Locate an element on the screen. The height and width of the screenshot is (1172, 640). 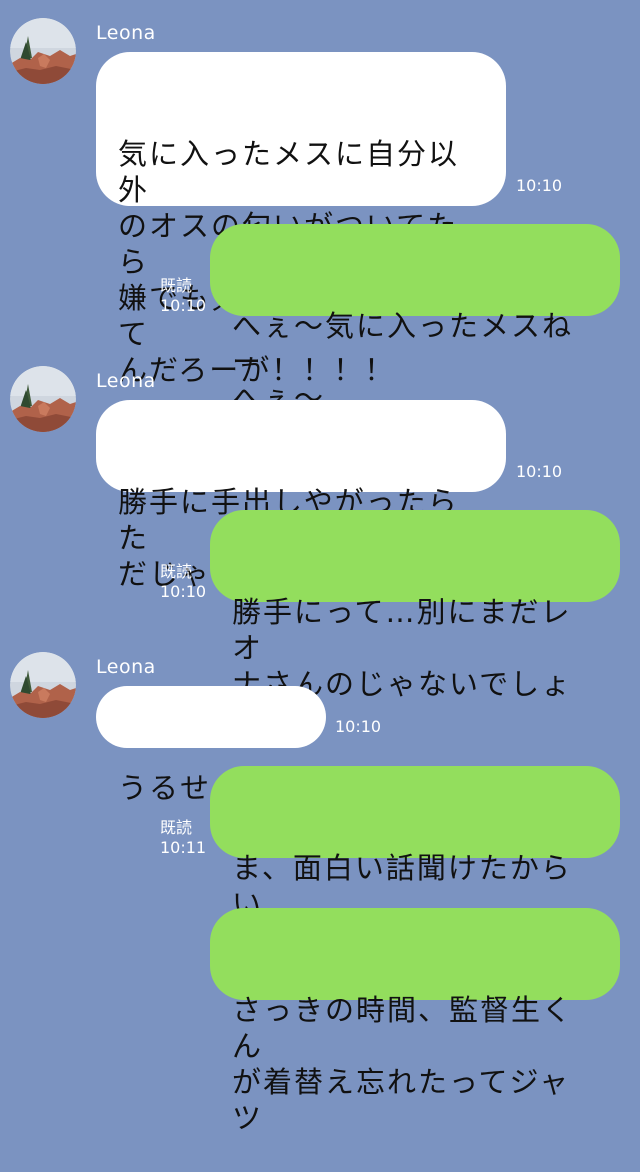
message-meta: 既読 10:11 is located at coordinates (183, 838).